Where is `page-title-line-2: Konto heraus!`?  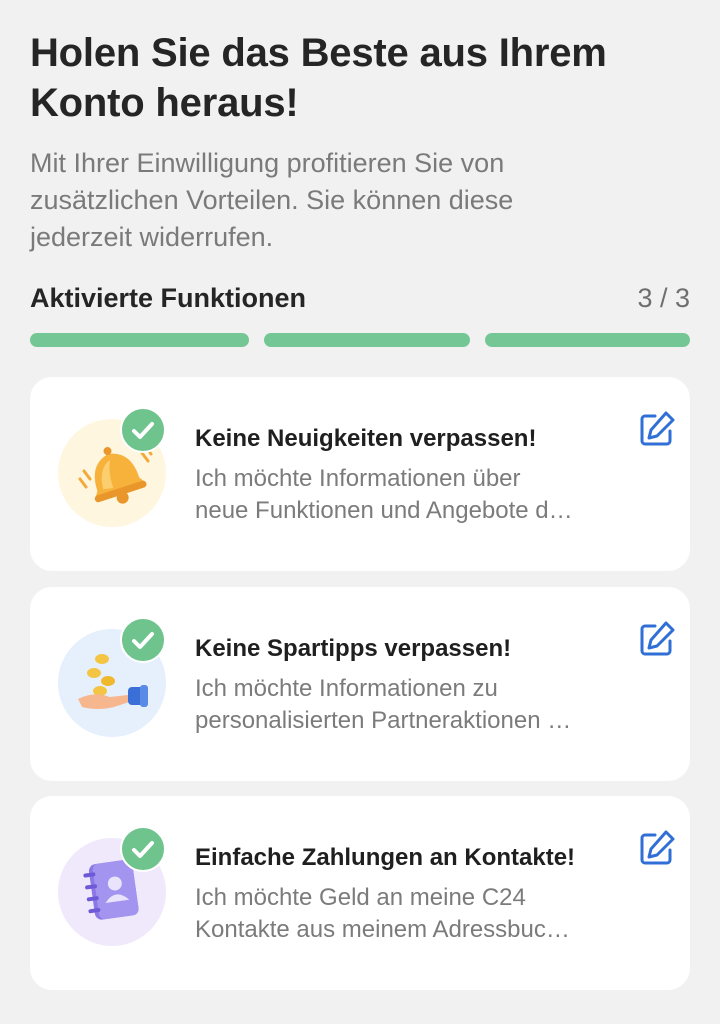 page-title-line-2: Konto heraus! is located at coordinates (164, 103).